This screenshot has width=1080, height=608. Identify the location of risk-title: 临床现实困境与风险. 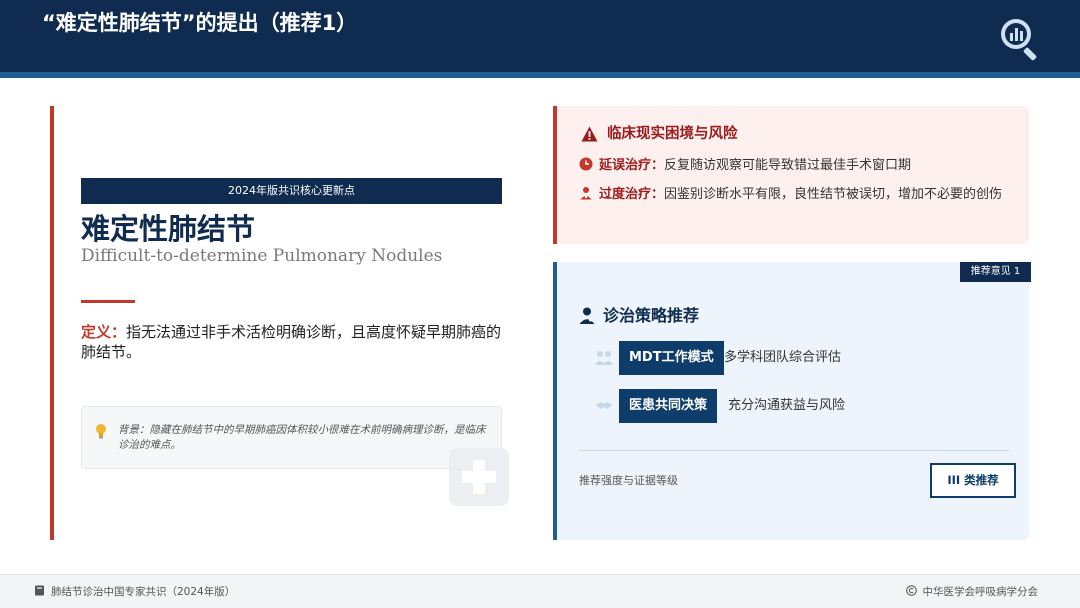
(659, 134).